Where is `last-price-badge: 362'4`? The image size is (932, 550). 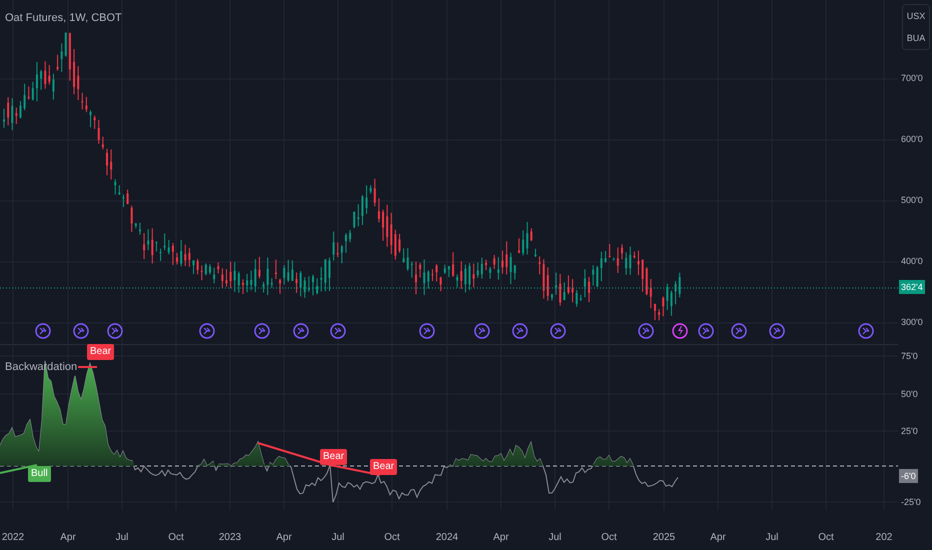 last-price-badge: 362'4 is located at coordinates (912, 287).